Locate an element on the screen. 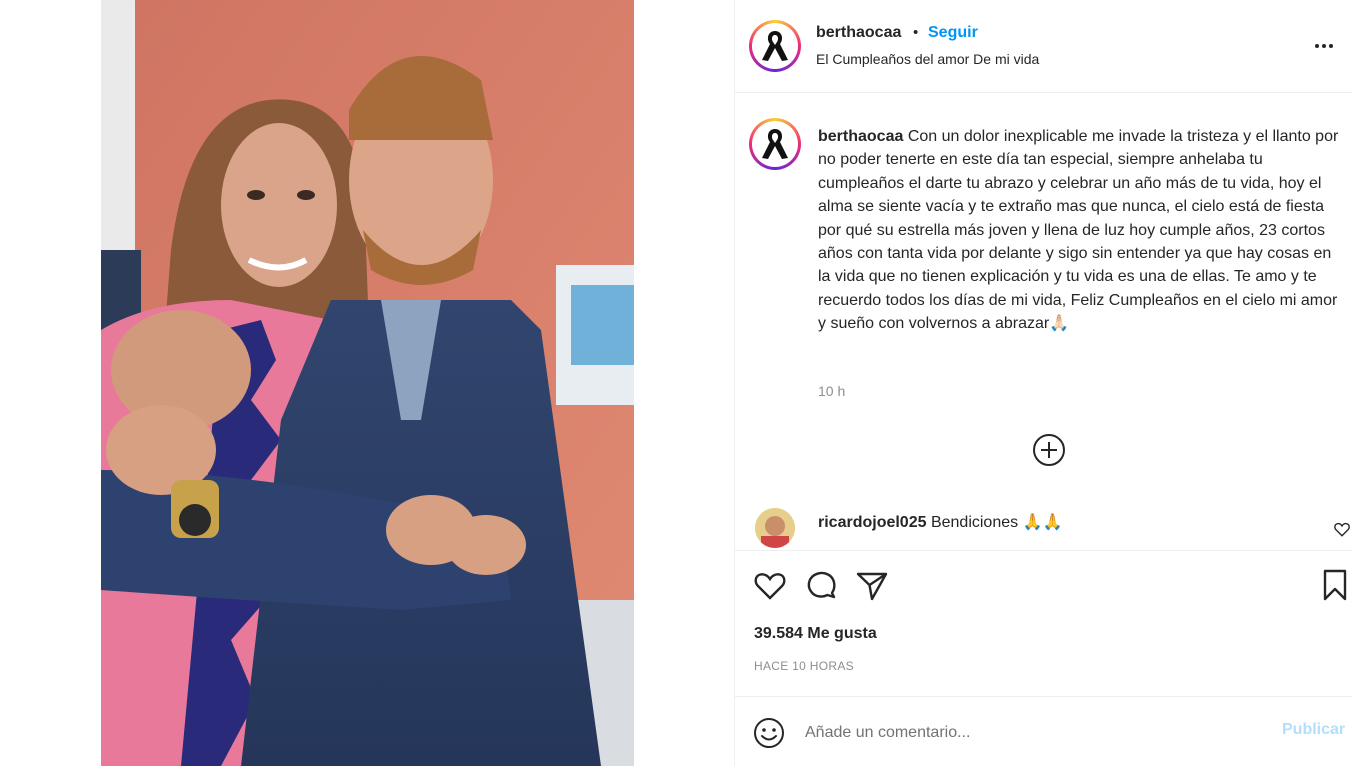 This screenshot has width=1368, height=766. more-options-icon is located at coordinates (1326, 46).